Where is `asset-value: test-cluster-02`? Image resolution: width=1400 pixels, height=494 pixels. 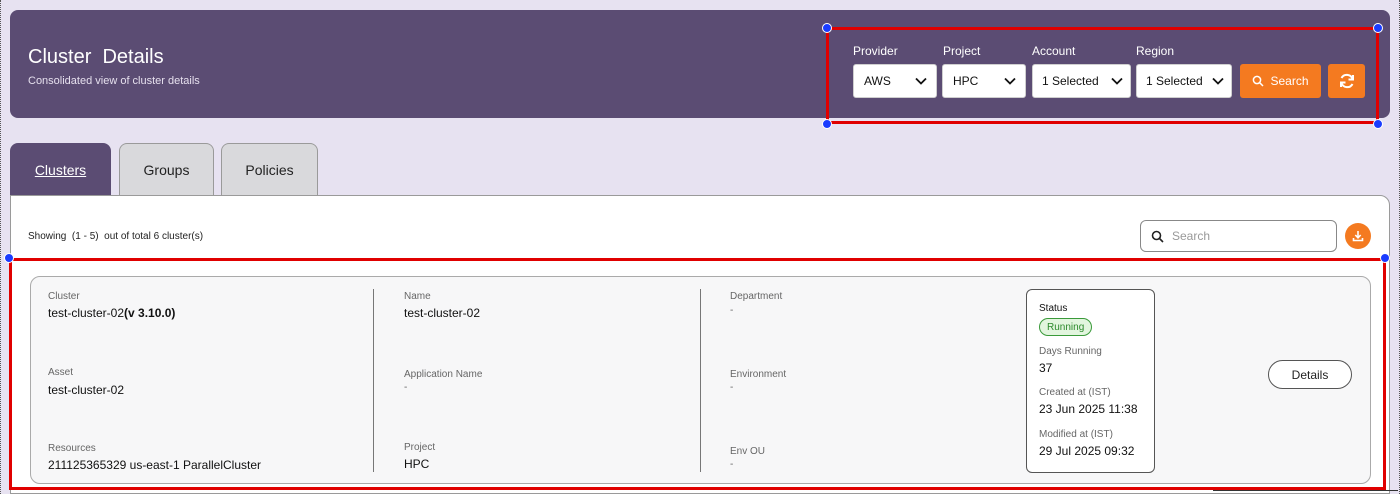
asset-value: test-cluster-02 is located at coordinates (86, 390).